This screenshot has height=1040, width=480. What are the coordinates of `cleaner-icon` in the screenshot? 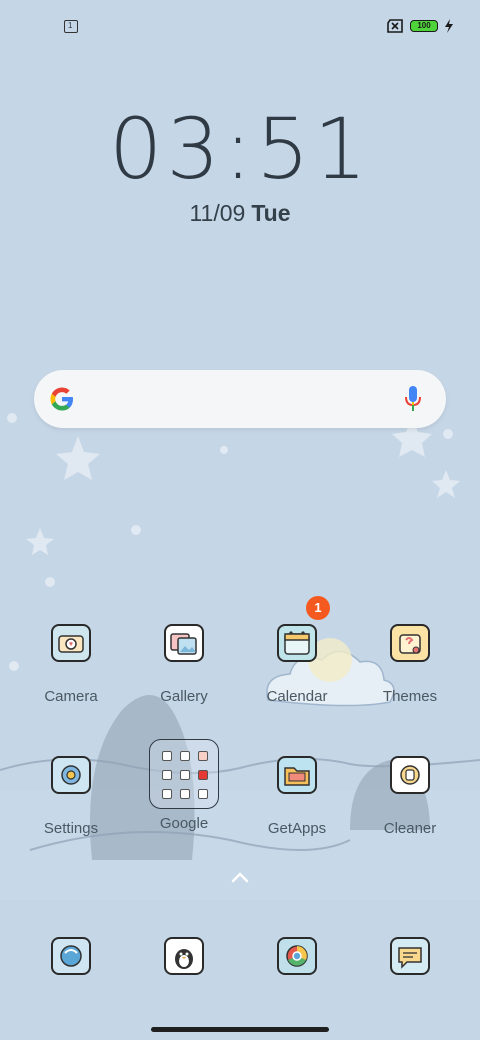 It's located at (410, 775).